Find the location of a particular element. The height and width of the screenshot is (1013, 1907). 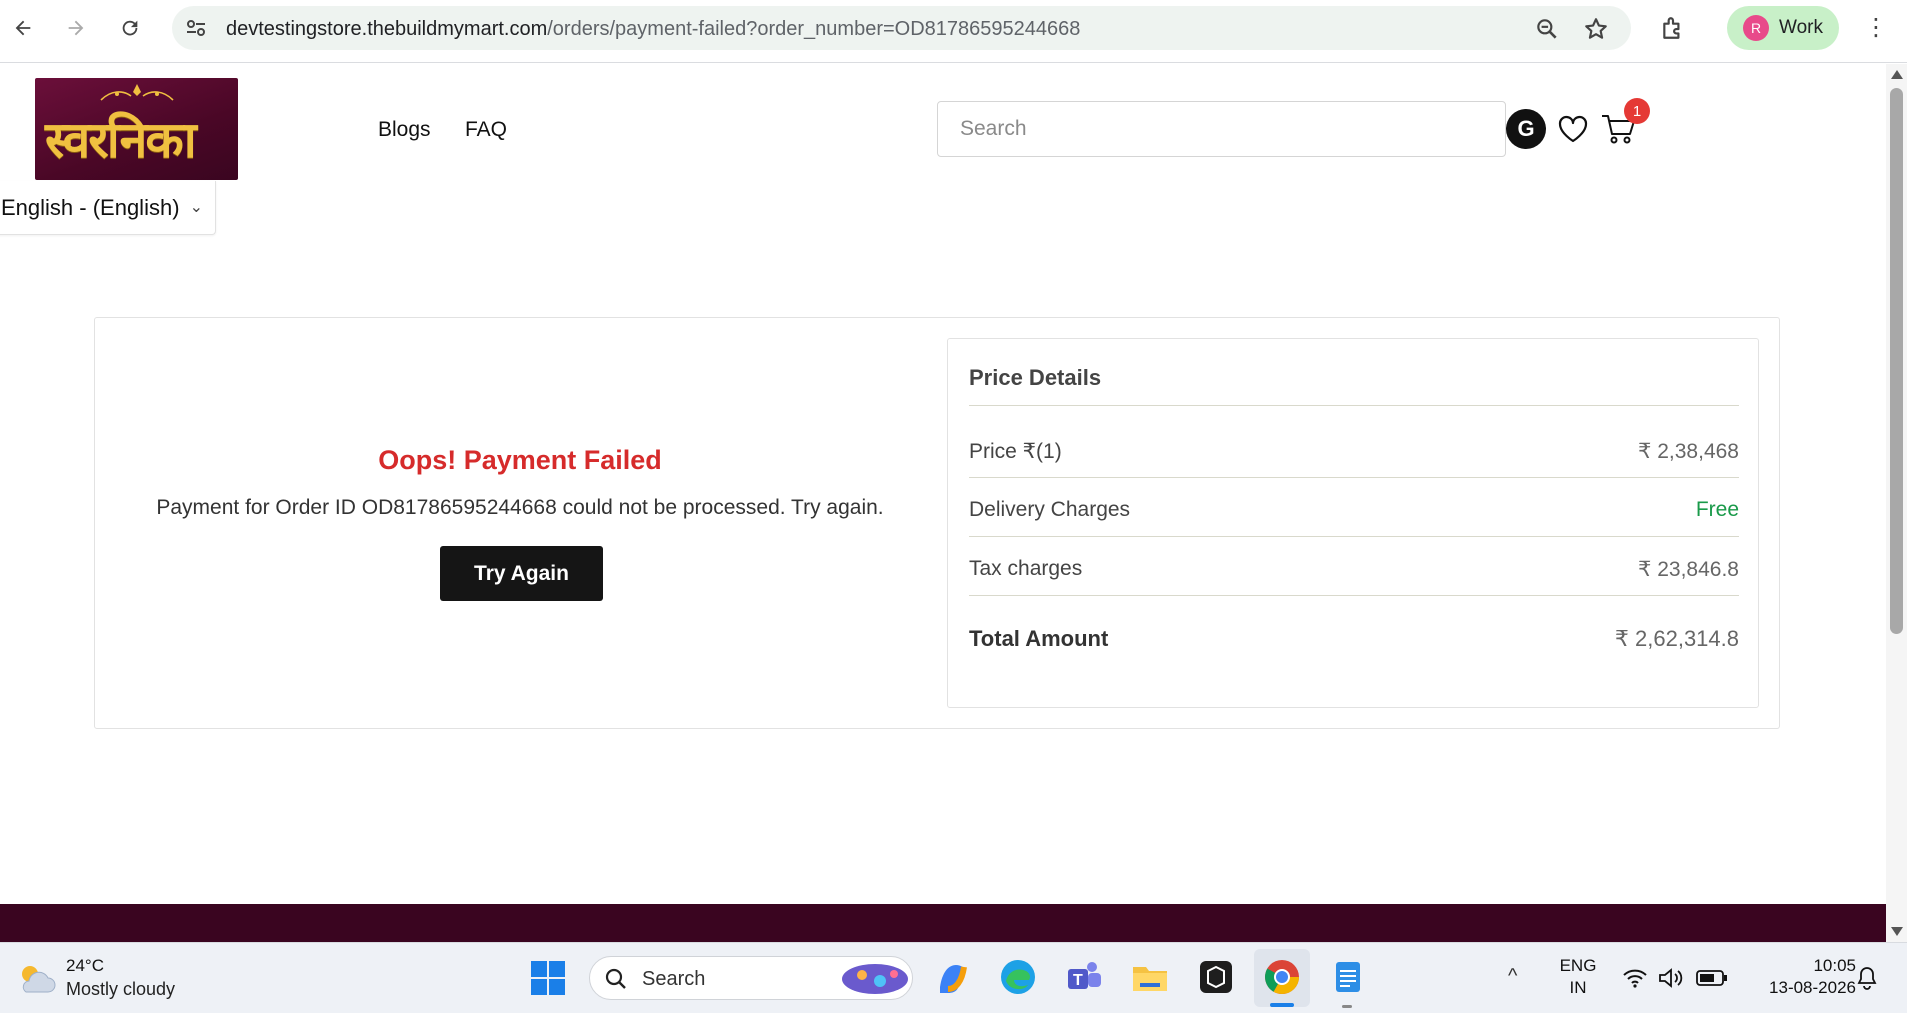

language-value: English - (English) is located at coordinates (90, 207).